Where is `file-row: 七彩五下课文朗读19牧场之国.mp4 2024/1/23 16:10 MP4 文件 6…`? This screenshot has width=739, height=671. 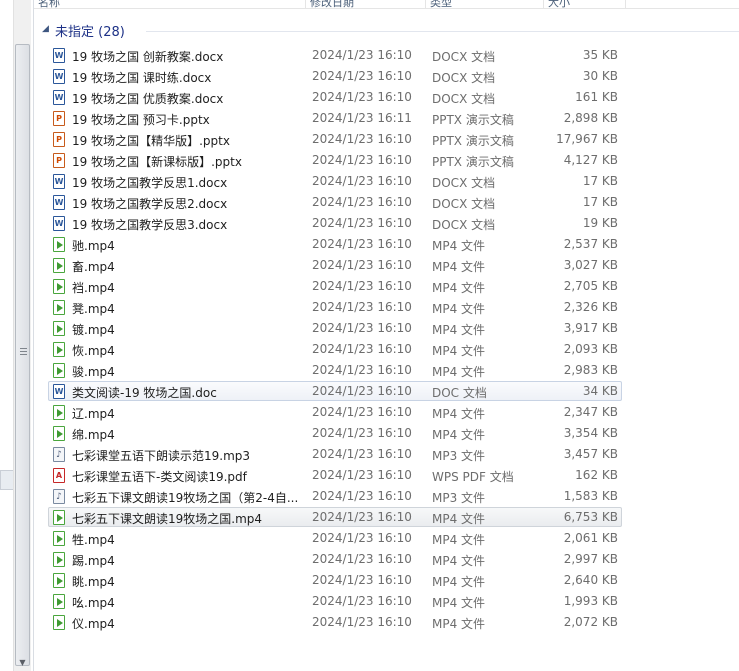
file-row: 七彩五下课文朗读19牧场之国.mp4 2024/1/23 16:10 MP4 文件 6… is located at coordinates (335, 517).